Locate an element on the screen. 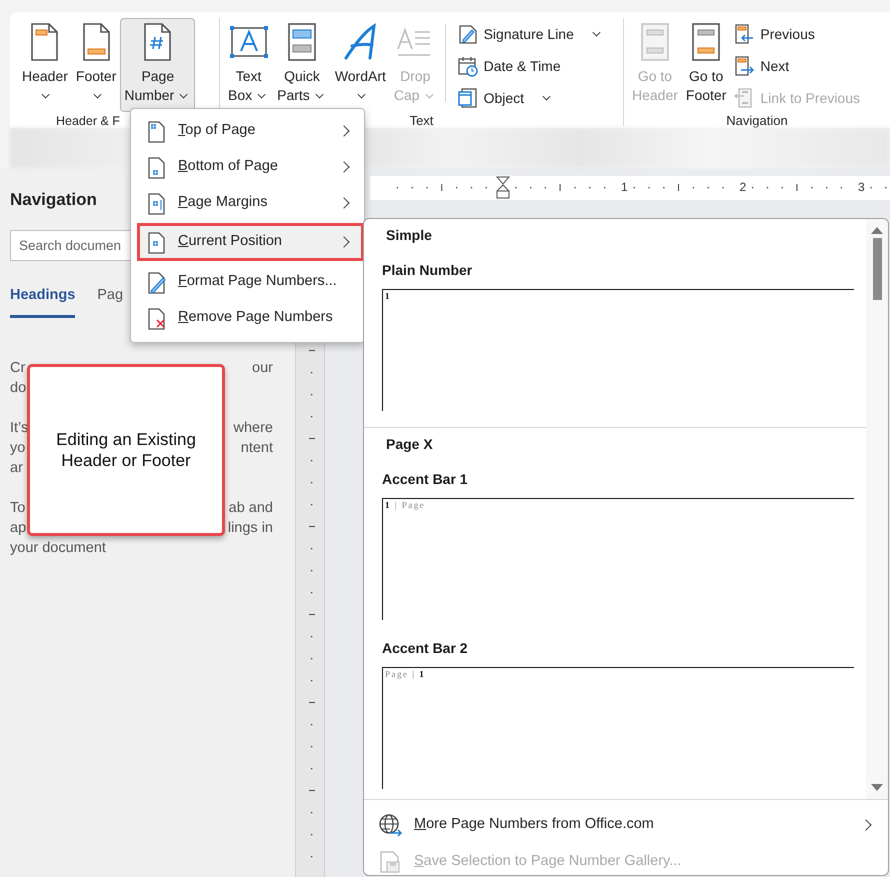 The height and width of the screenshot is (877, 890). text-fragment: Cr is located at coordinates (18, 368).